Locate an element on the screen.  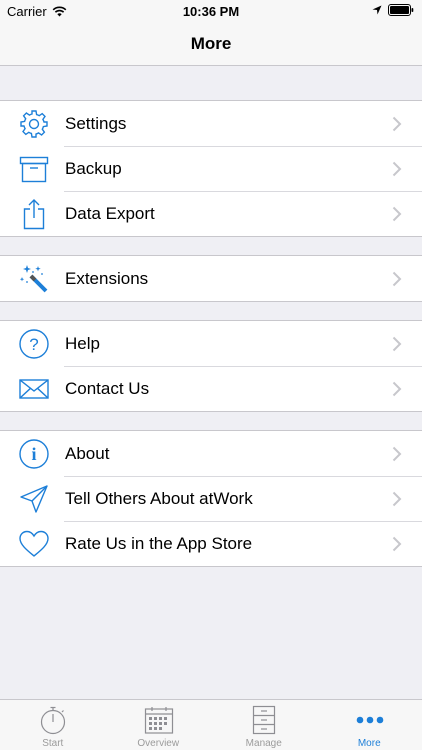
svg-text: i is located at coordinates (33, 454).